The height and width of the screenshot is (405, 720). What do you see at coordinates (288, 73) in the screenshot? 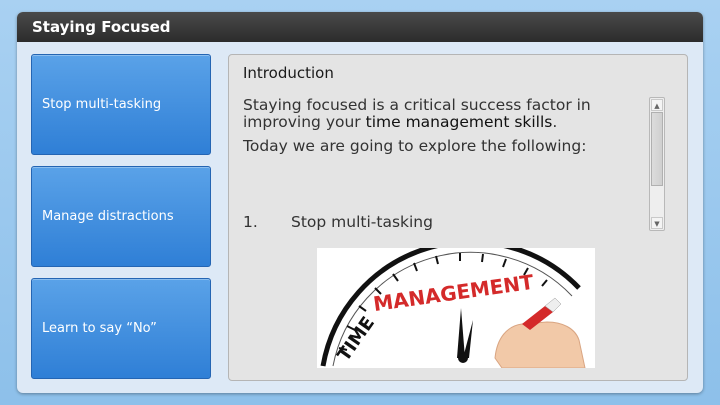
I see `content-heading: Introduction` at bounding box center [288, 73].